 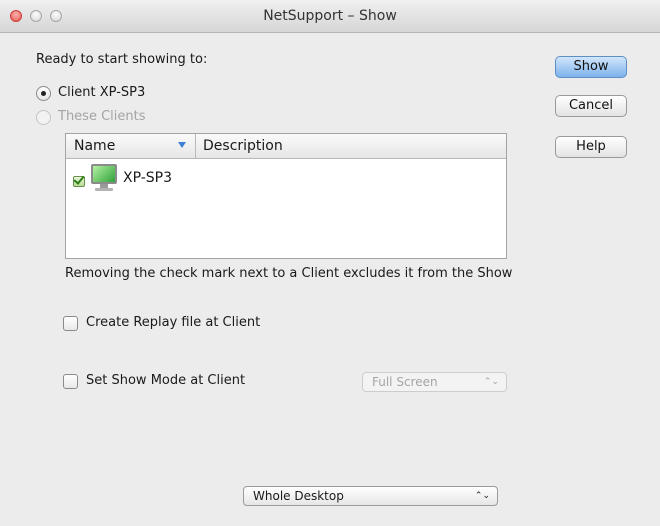 What do you see at coordinates (591, 67) in the screenshot?
I see `show-button: Show` at bounding box center [591, 67].